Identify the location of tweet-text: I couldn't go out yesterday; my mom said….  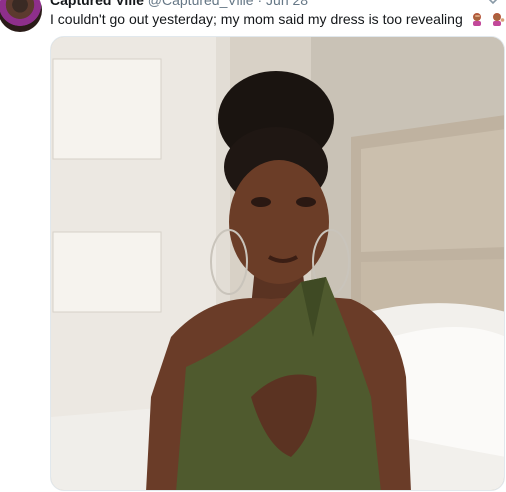
(256, 19).